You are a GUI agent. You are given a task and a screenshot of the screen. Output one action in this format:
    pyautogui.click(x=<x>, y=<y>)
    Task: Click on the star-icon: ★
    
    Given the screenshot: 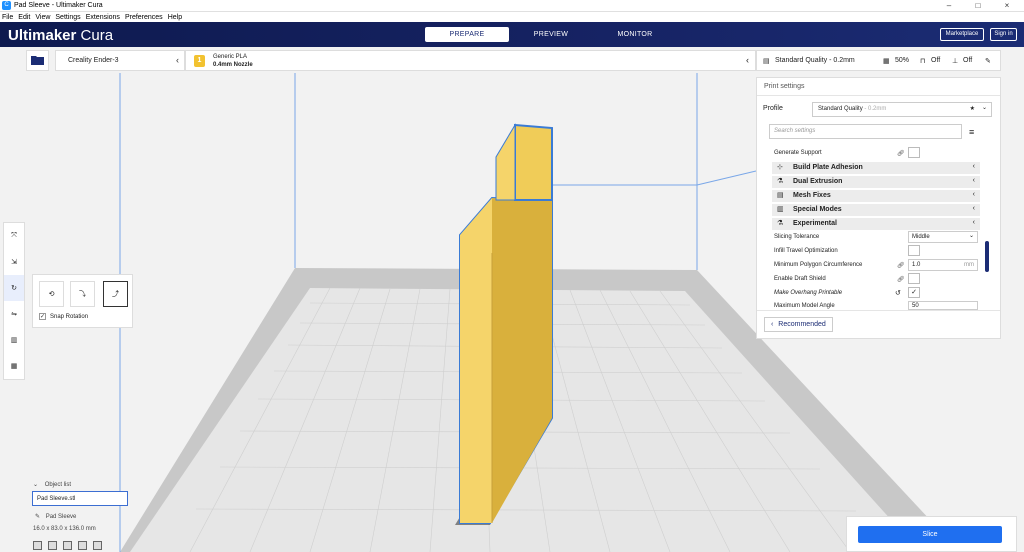 What is the action you would take?
    pyautogui.click(x=972, y=108)
    